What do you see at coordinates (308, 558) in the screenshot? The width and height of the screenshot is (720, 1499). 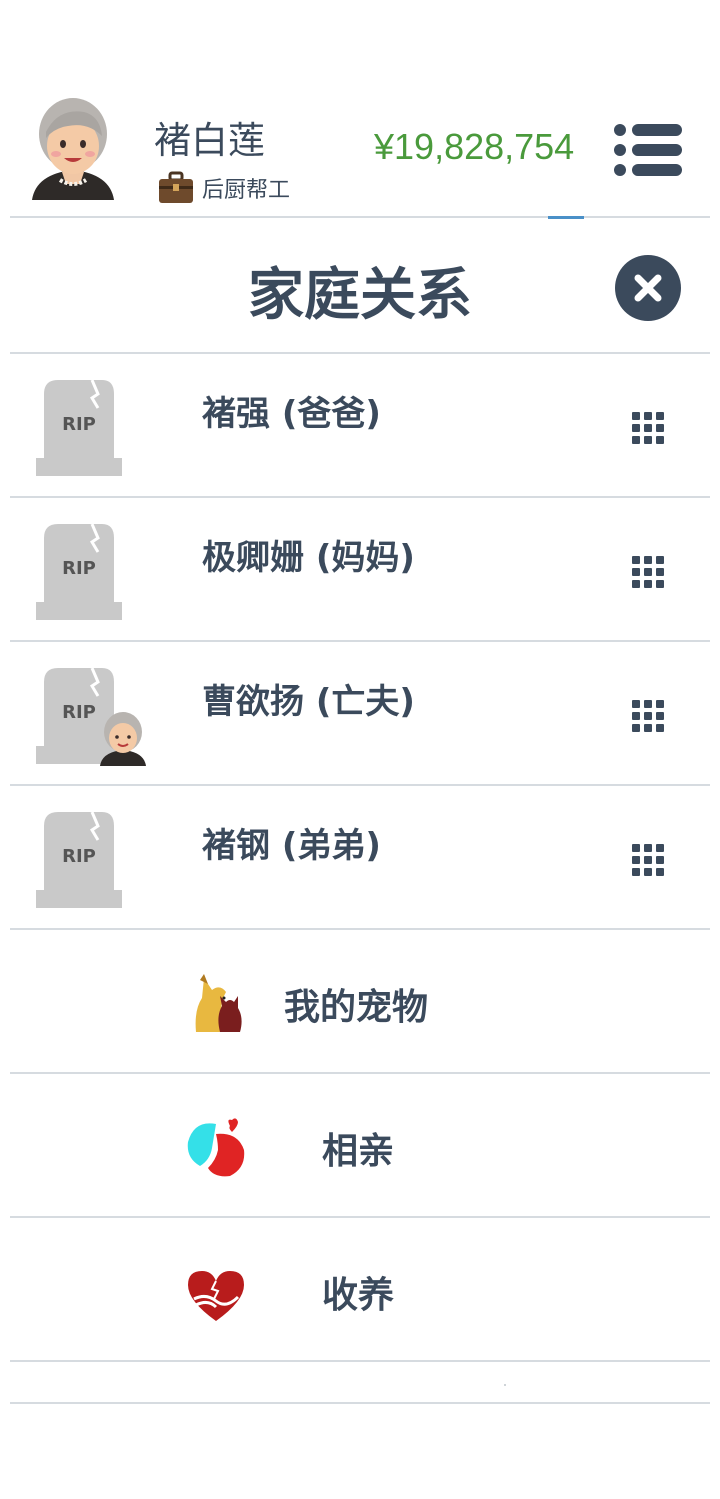 I see `relative-label: 极卿姗 (妈妈)` at bounding box center [308, 558].